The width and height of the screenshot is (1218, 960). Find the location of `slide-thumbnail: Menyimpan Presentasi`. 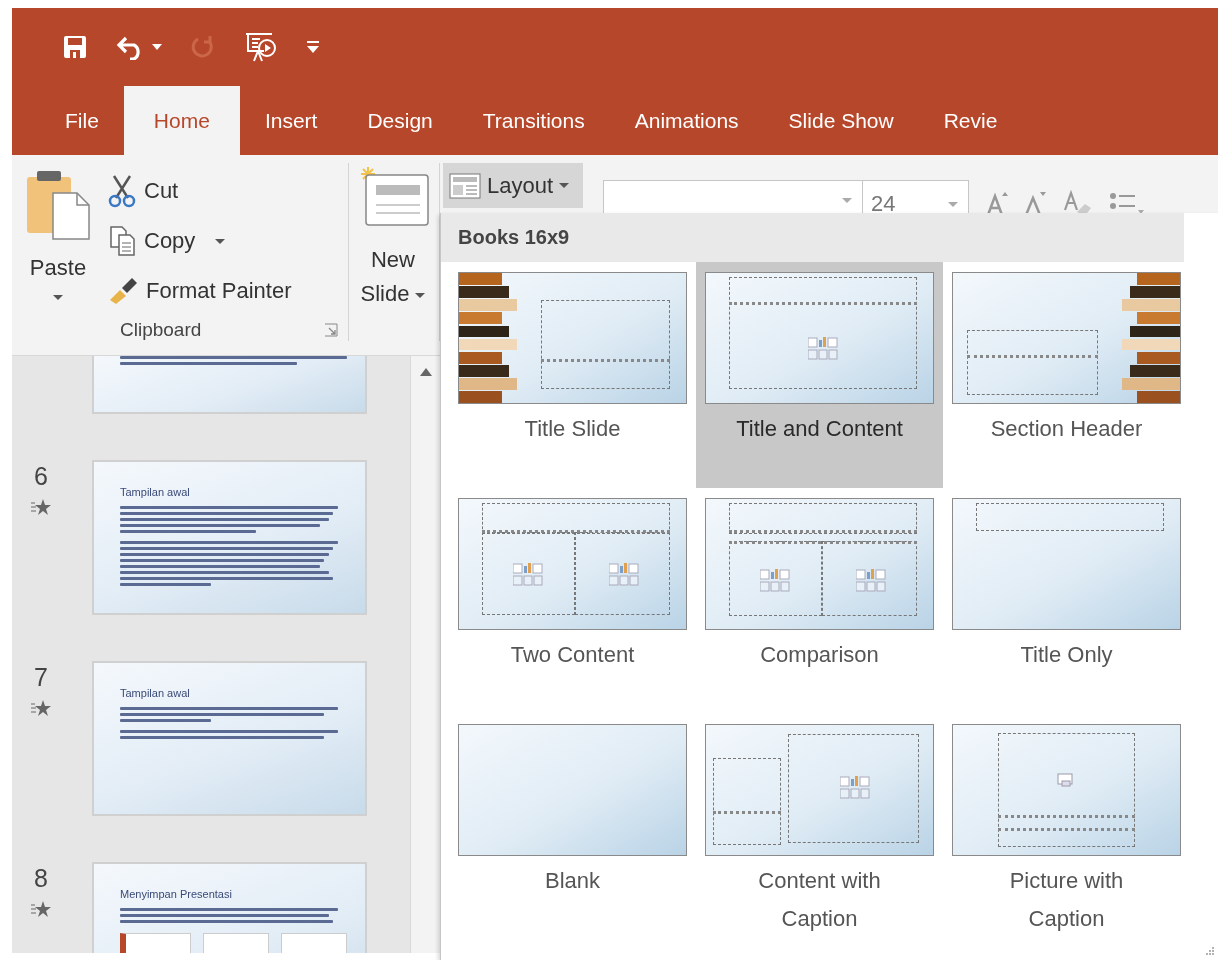

slide-thumbnail: Menyimpan Presentasi is located at coordinates (229, 907).